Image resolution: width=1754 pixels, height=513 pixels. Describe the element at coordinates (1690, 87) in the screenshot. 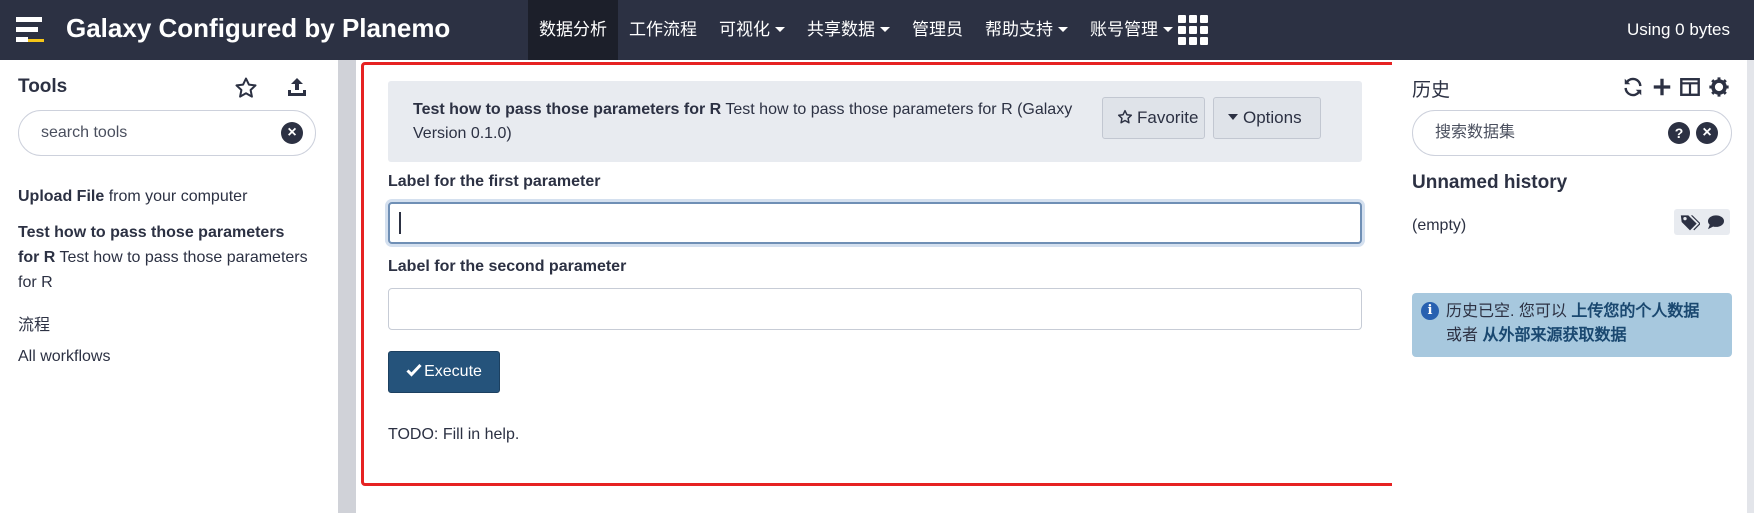

I see `columns-icon` at that location.